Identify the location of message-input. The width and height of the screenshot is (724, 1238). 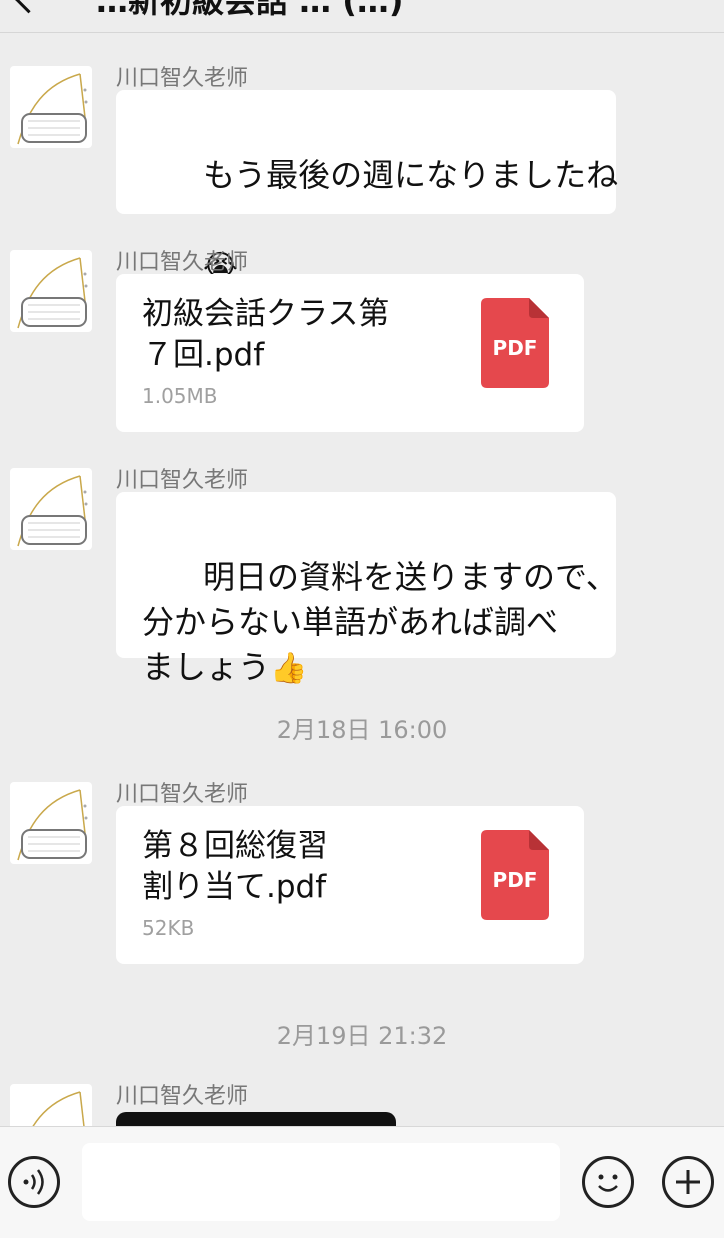
(321, 1182).